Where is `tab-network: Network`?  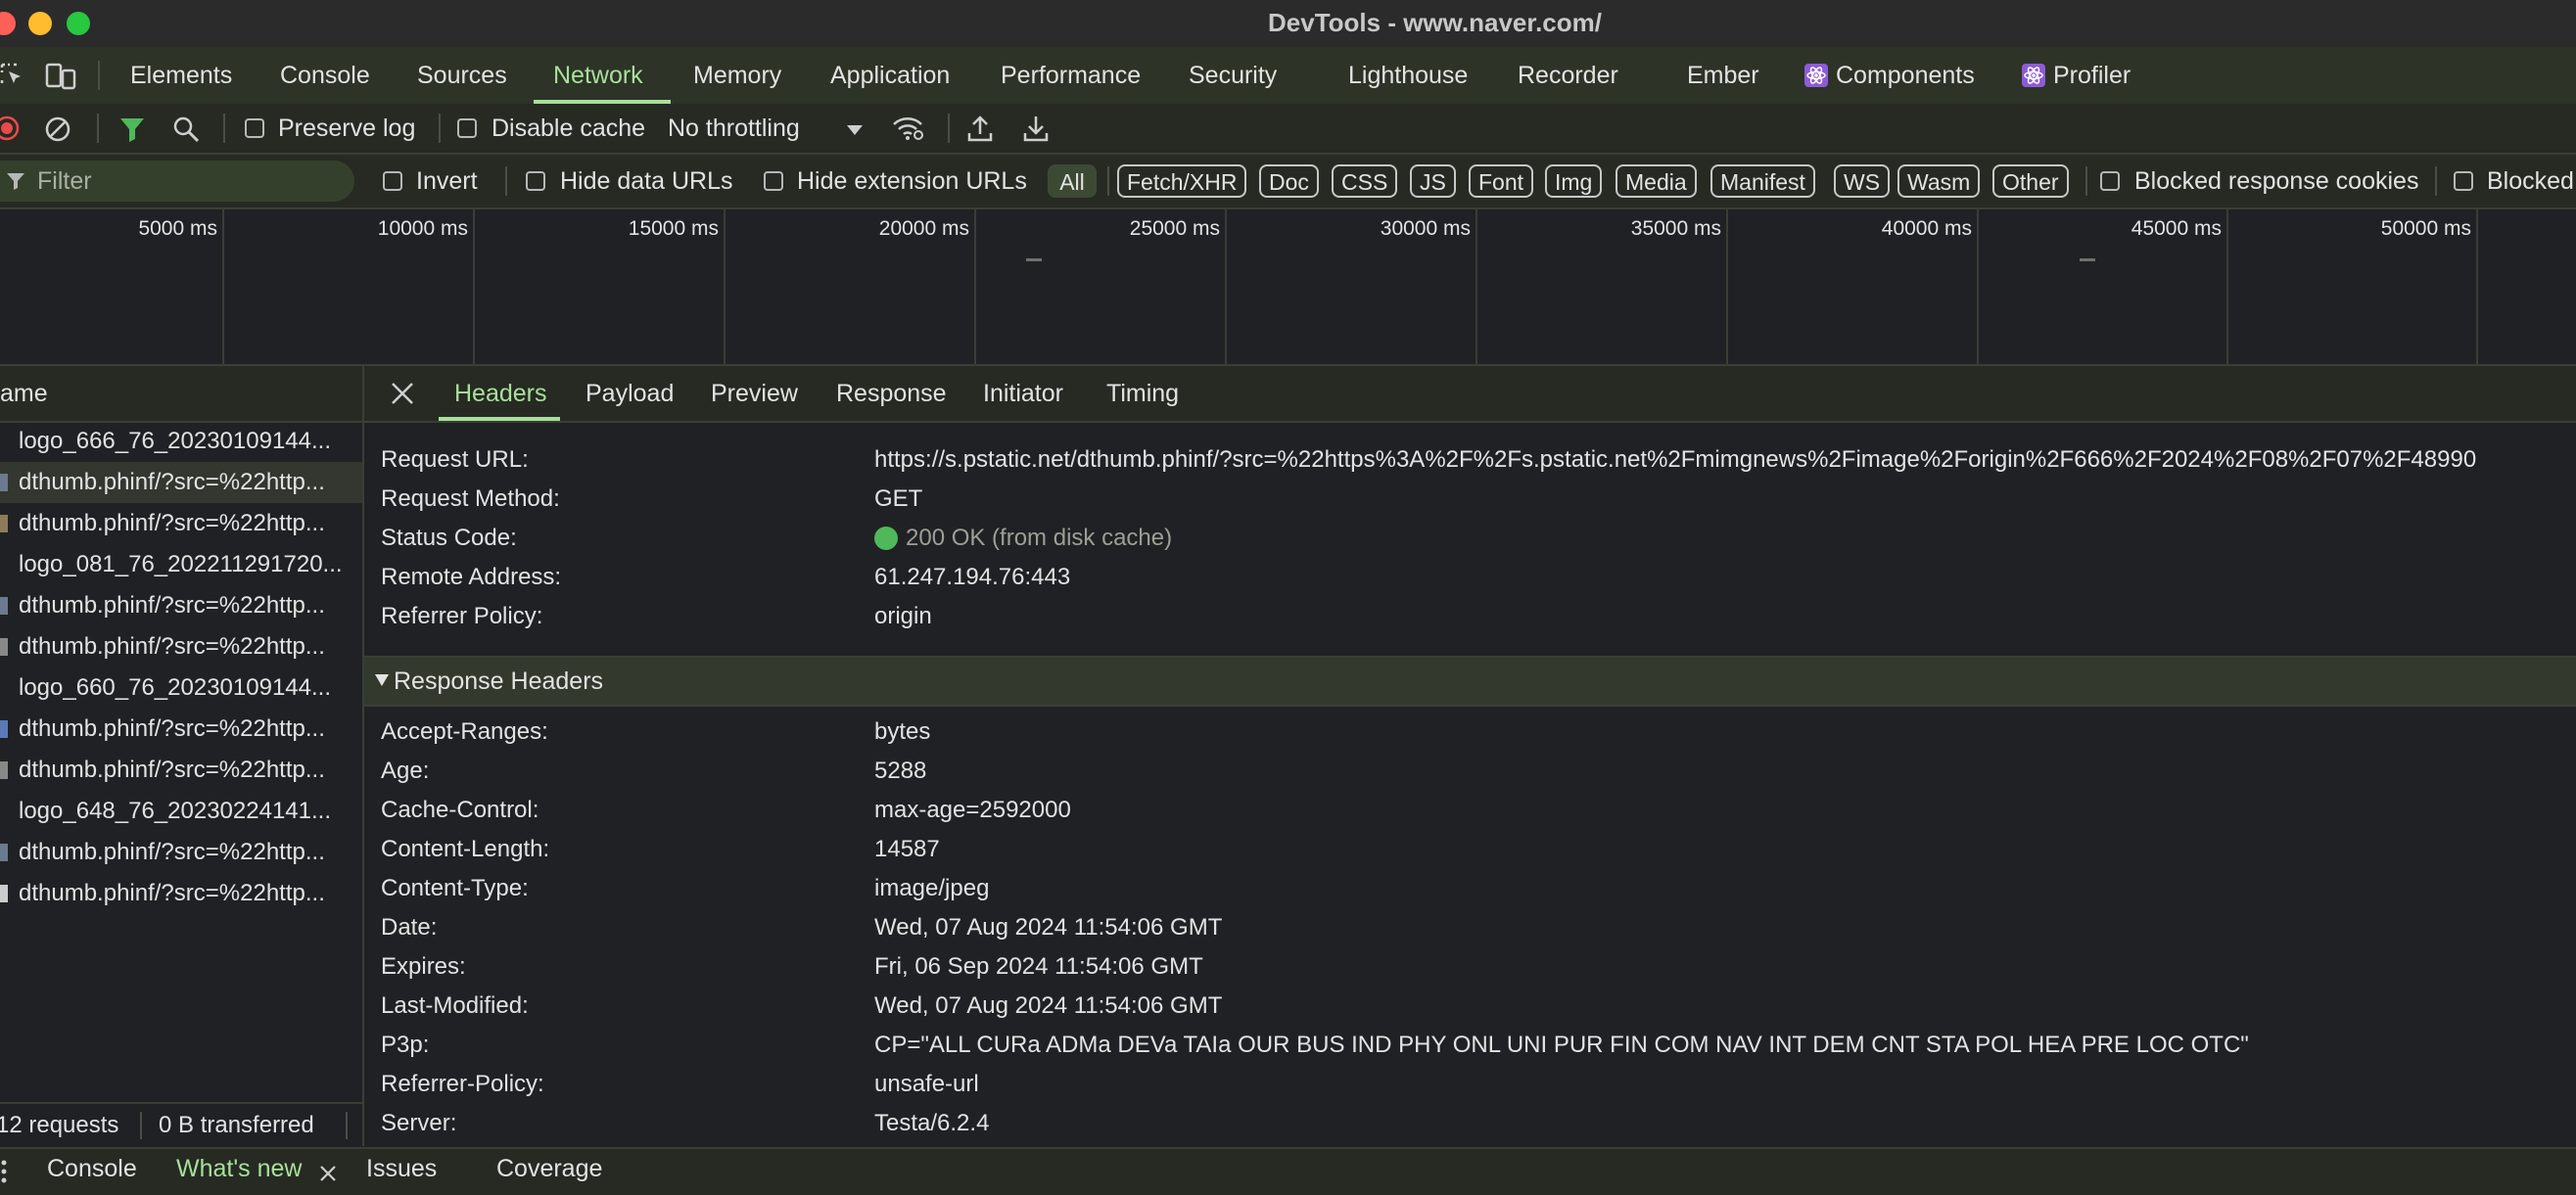 tab-network: Network is located at coordinates (598, 75).